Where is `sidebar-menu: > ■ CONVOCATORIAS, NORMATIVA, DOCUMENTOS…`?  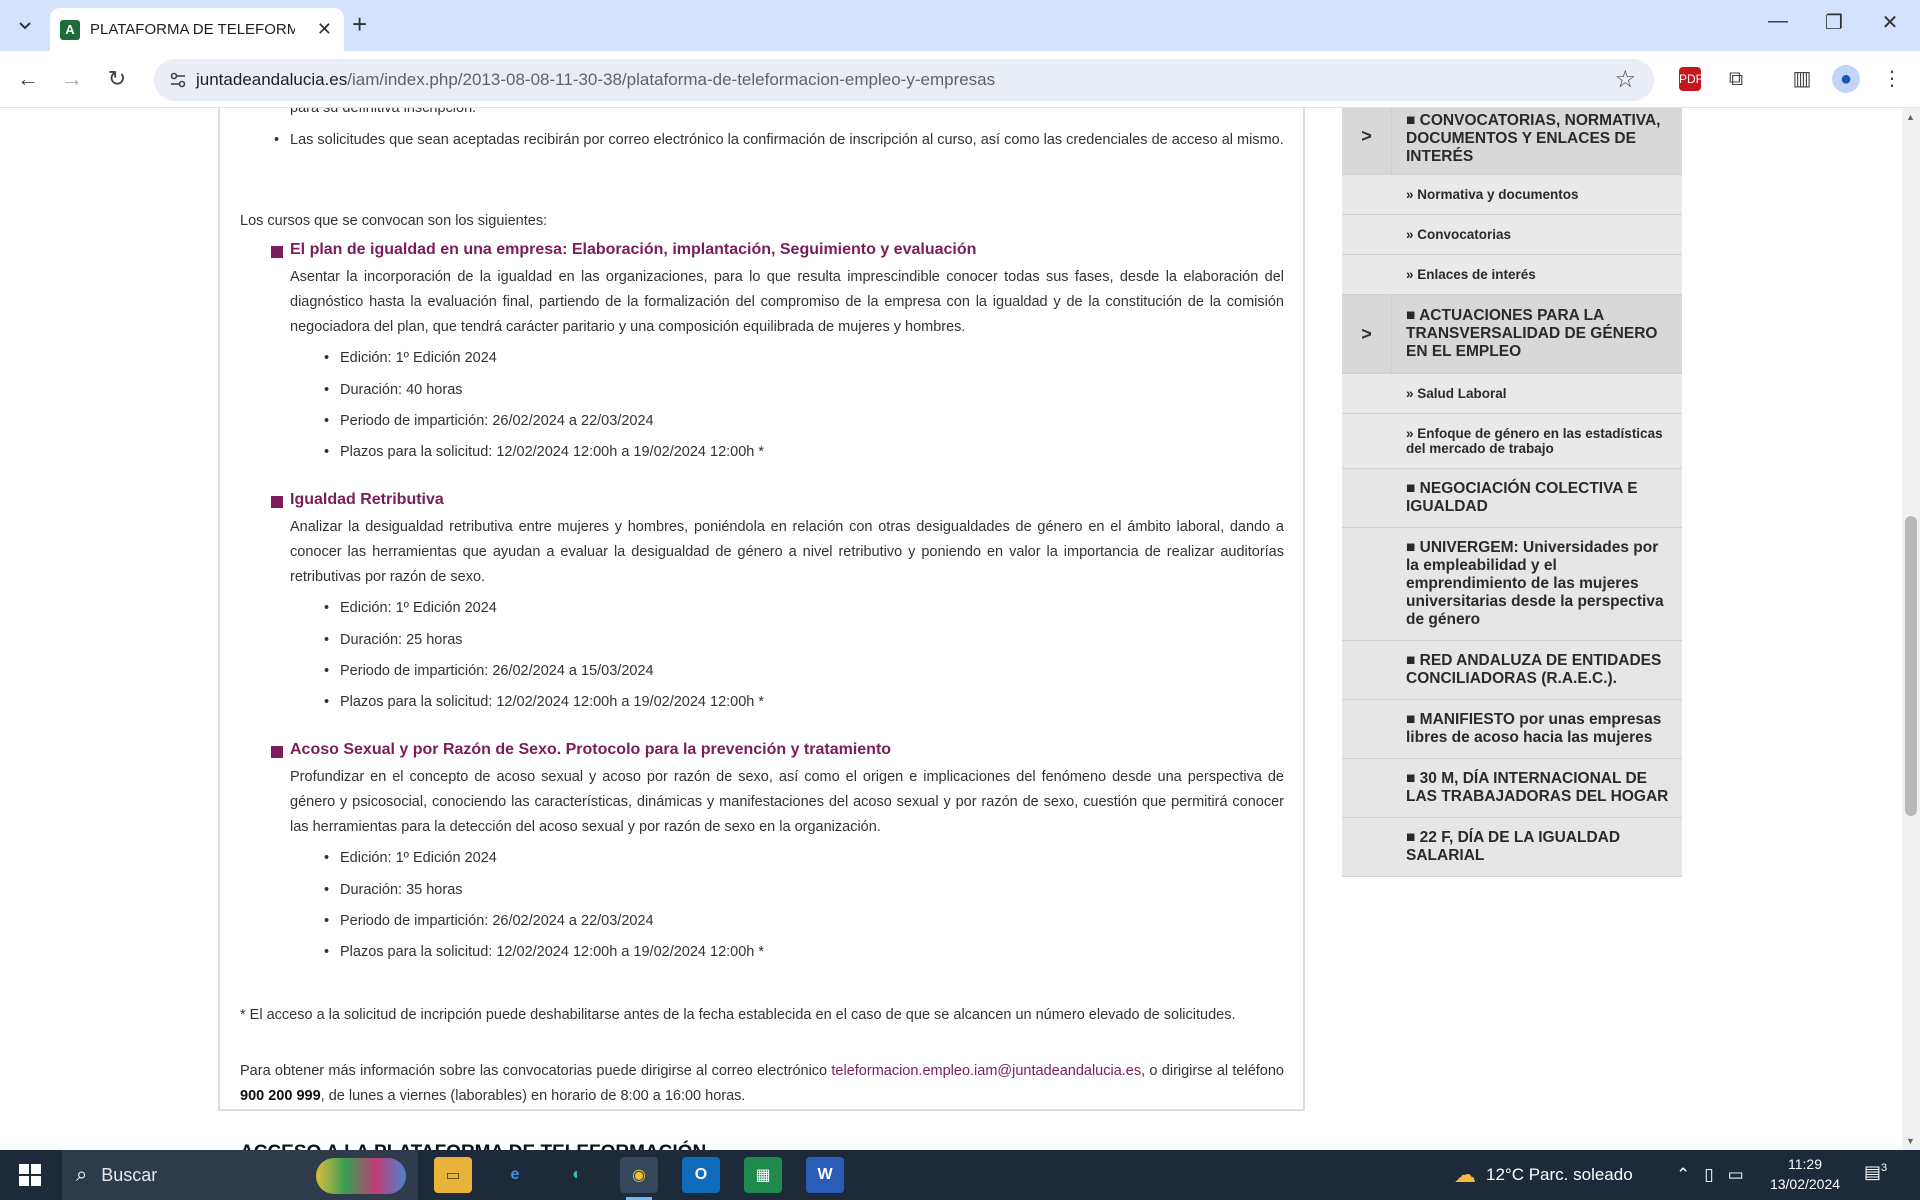 sidebar-menu: > ■ CONVOCATORIAS, NORMATIVA, DOCUMENTOS… is located at coordinates (1512, 492).